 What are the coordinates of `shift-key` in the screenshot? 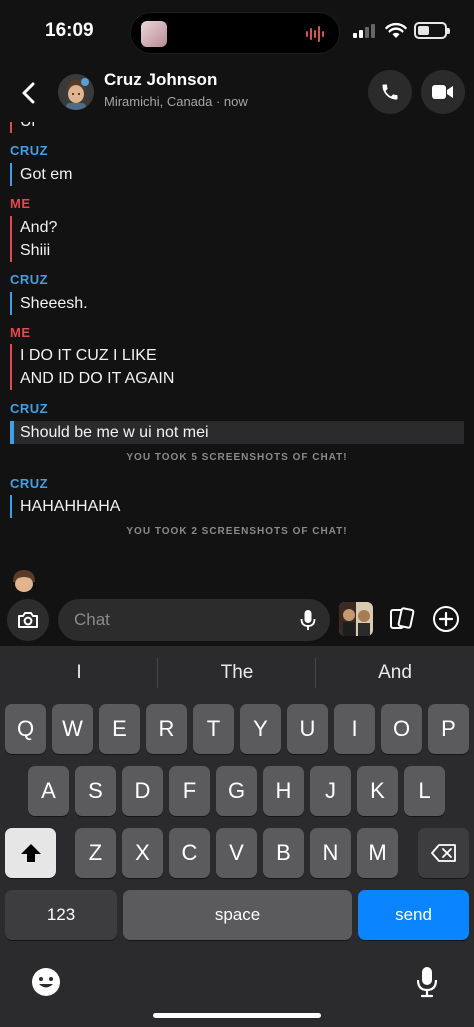 It's located at (30, 853).